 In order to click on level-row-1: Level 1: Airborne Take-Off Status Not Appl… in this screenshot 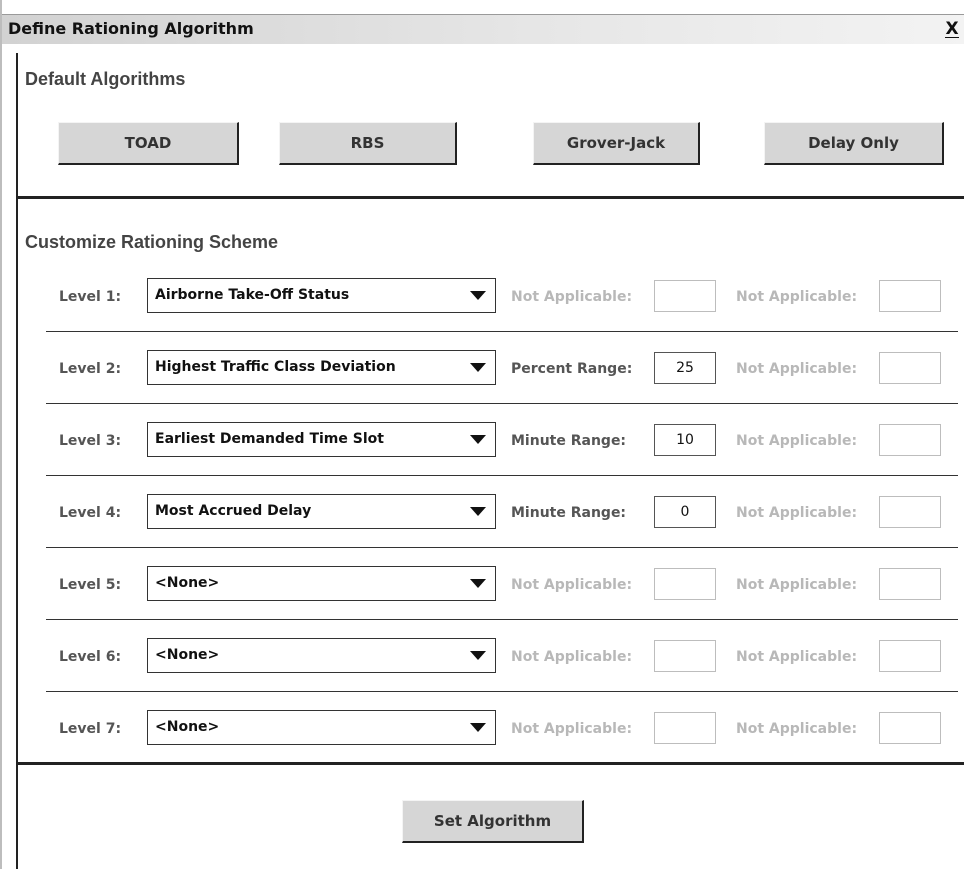, I will do `click(483, 298)`.